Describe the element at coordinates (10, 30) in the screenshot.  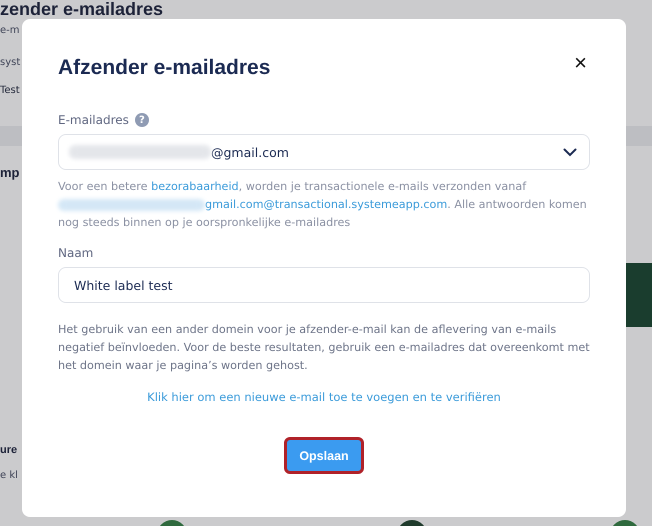
I see `page-text: e-m` at that location.